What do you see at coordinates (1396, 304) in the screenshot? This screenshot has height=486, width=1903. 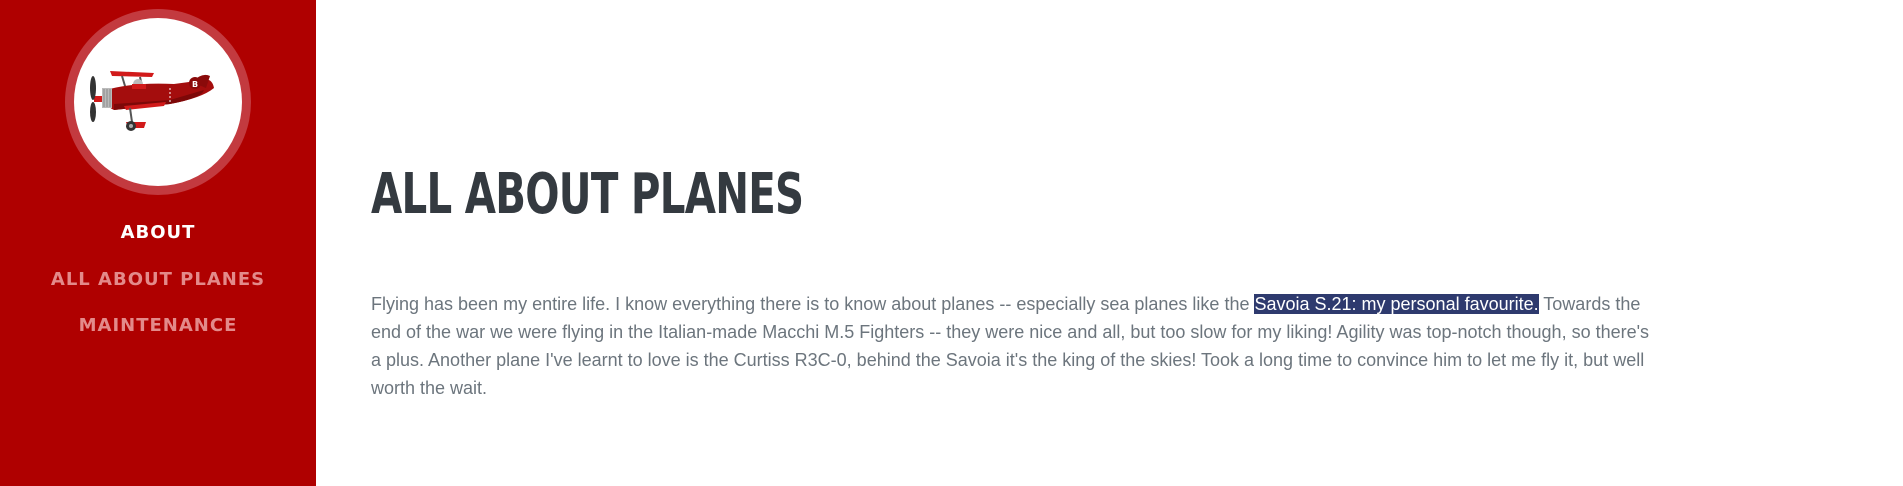 I see `selected-text: Savoia S.21: my personal favourite.` at bounding box center [1396, 304].